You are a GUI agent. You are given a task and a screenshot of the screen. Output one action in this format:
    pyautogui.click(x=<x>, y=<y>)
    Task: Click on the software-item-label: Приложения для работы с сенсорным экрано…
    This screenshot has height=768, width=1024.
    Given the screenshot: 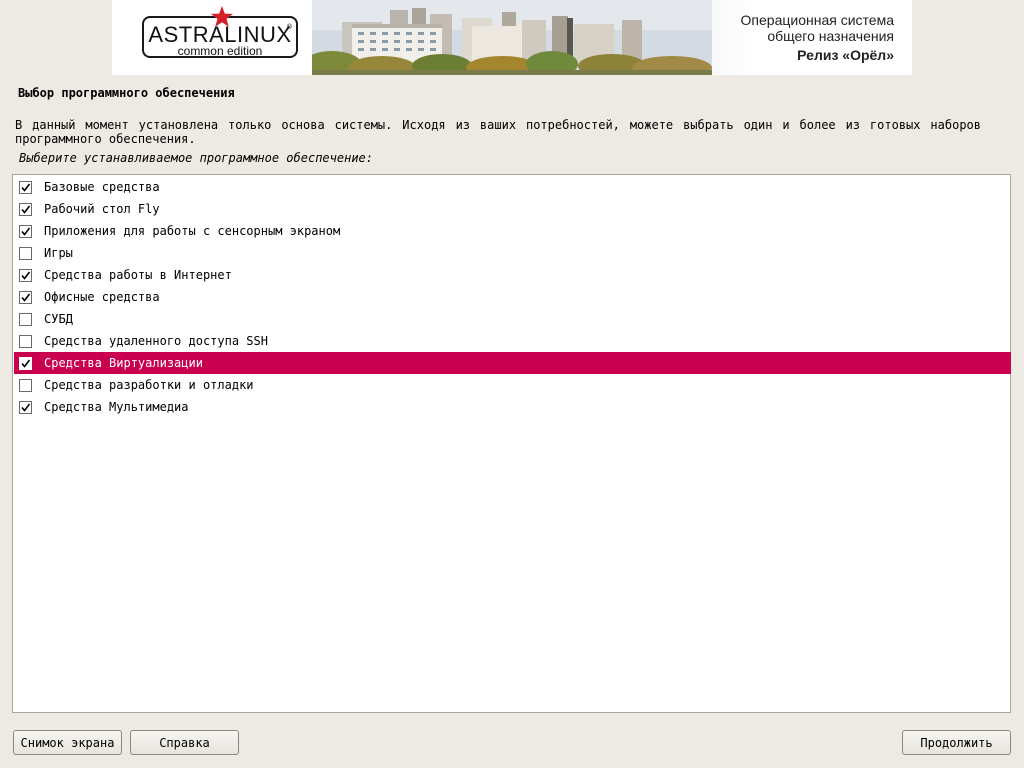 What is the action you would take?
    pyautogui.click(x=192, y=231)
    